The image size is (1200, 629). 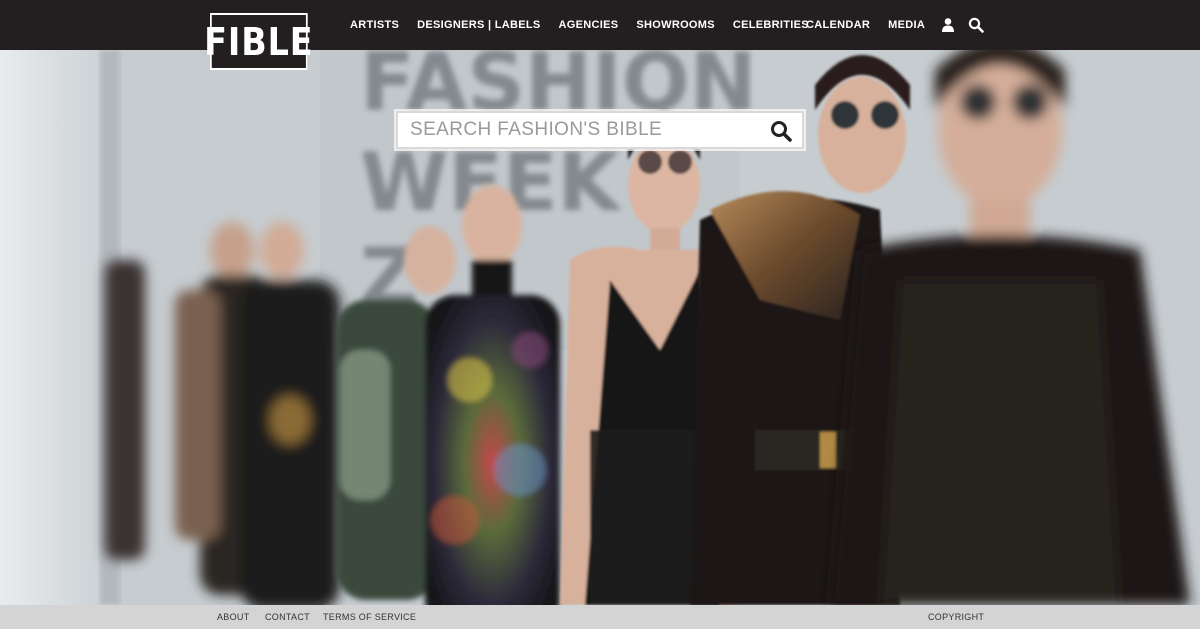 I want to click on nav-artists: ARTISTS, so click(x=374, y=25).